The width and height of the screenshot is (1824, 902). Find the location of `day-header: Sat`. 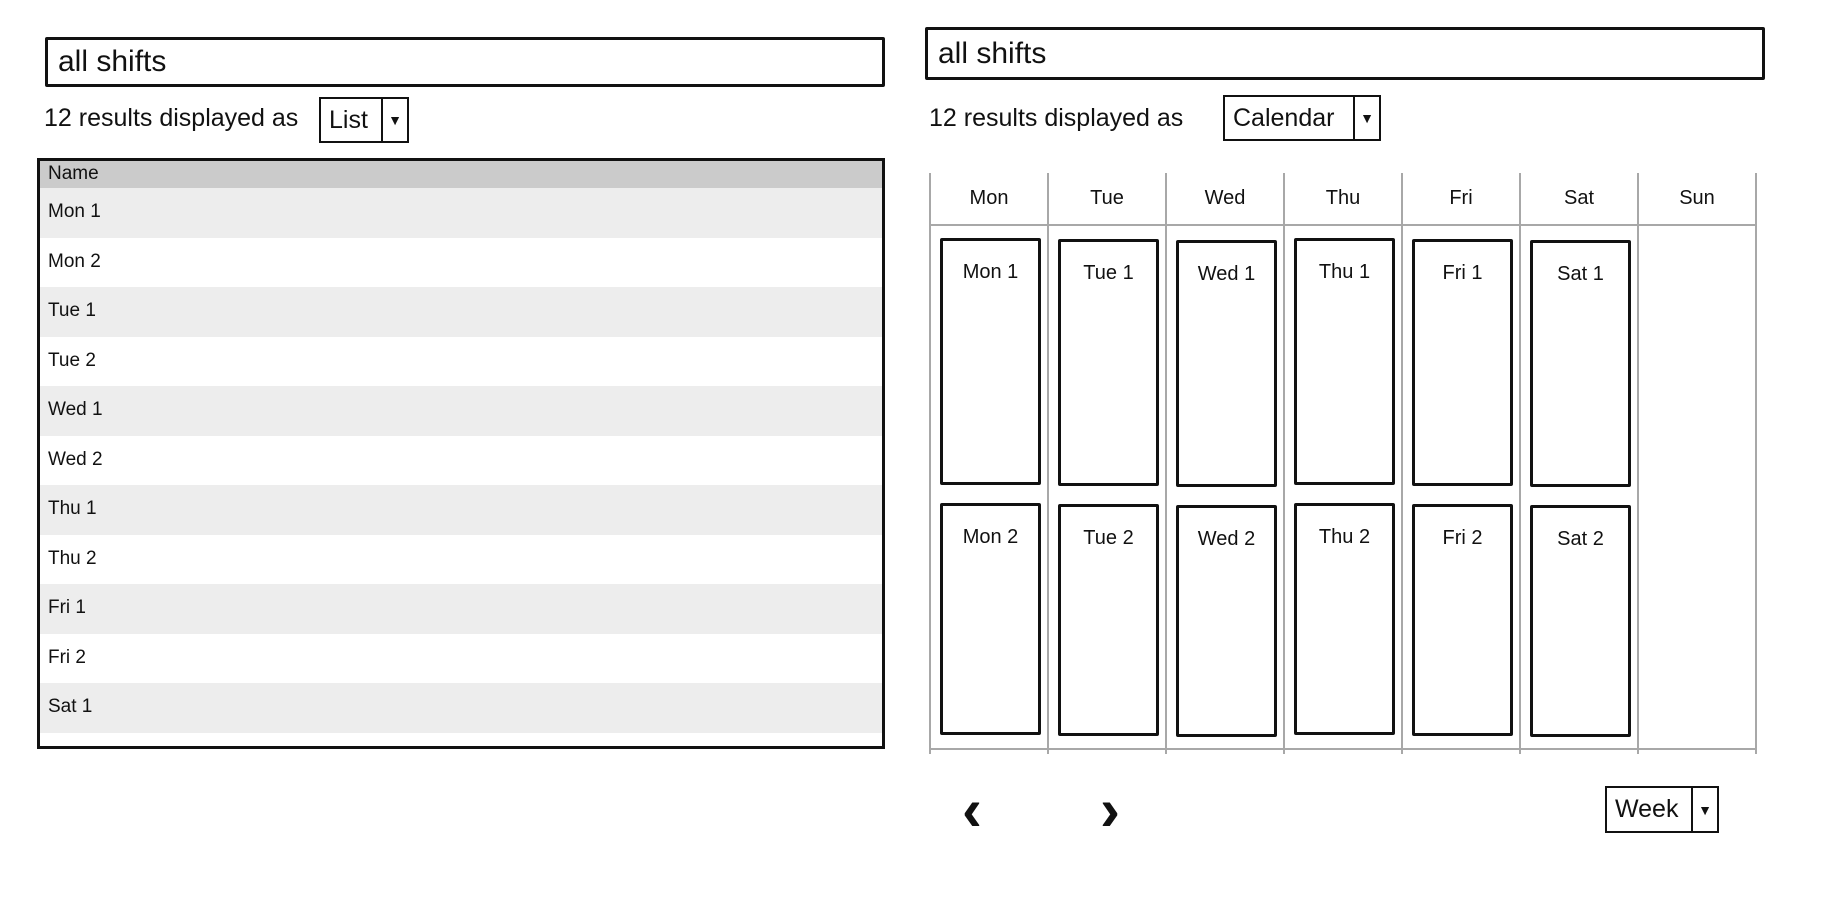

day-header: Sat is located at coordinates (1579, 199).